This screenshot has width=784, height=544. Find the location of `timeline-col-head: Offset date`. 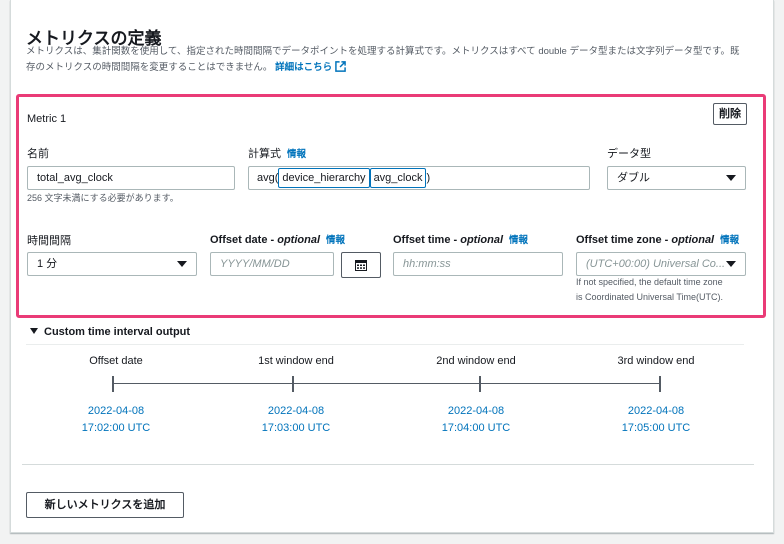

timeline-col-head: Offset date is located at coordinates (116, 361).